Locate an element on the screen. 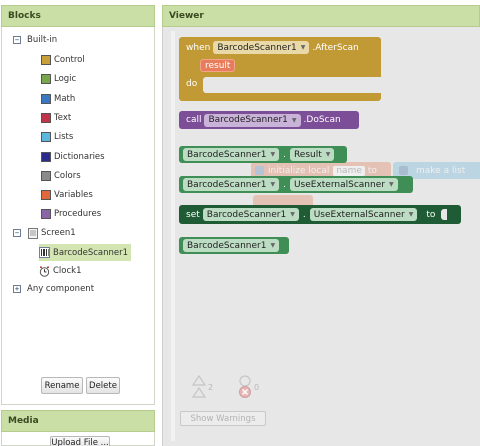  when-keyword: when is located at coordinates (198, 47).